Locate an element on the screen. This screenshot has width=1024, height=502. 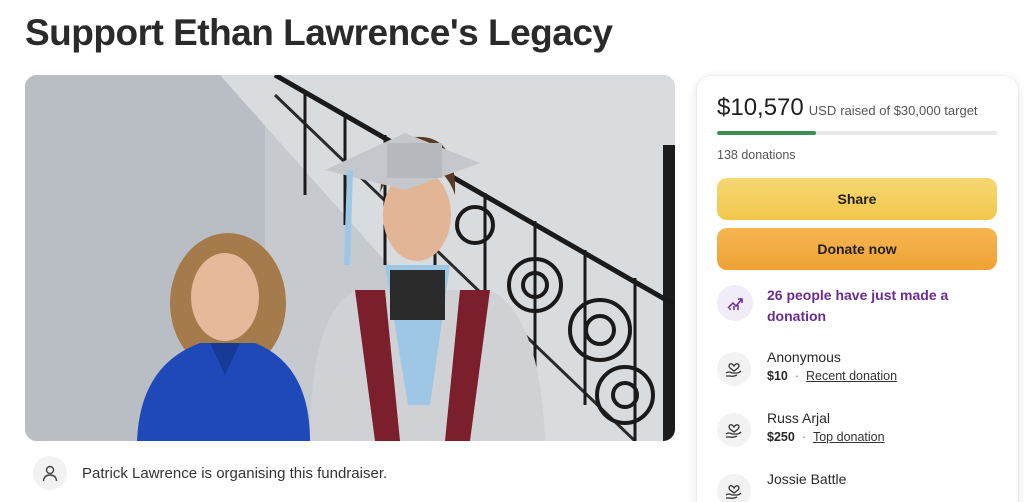
donor-amount: $250 is located at coordinates (781, 437).